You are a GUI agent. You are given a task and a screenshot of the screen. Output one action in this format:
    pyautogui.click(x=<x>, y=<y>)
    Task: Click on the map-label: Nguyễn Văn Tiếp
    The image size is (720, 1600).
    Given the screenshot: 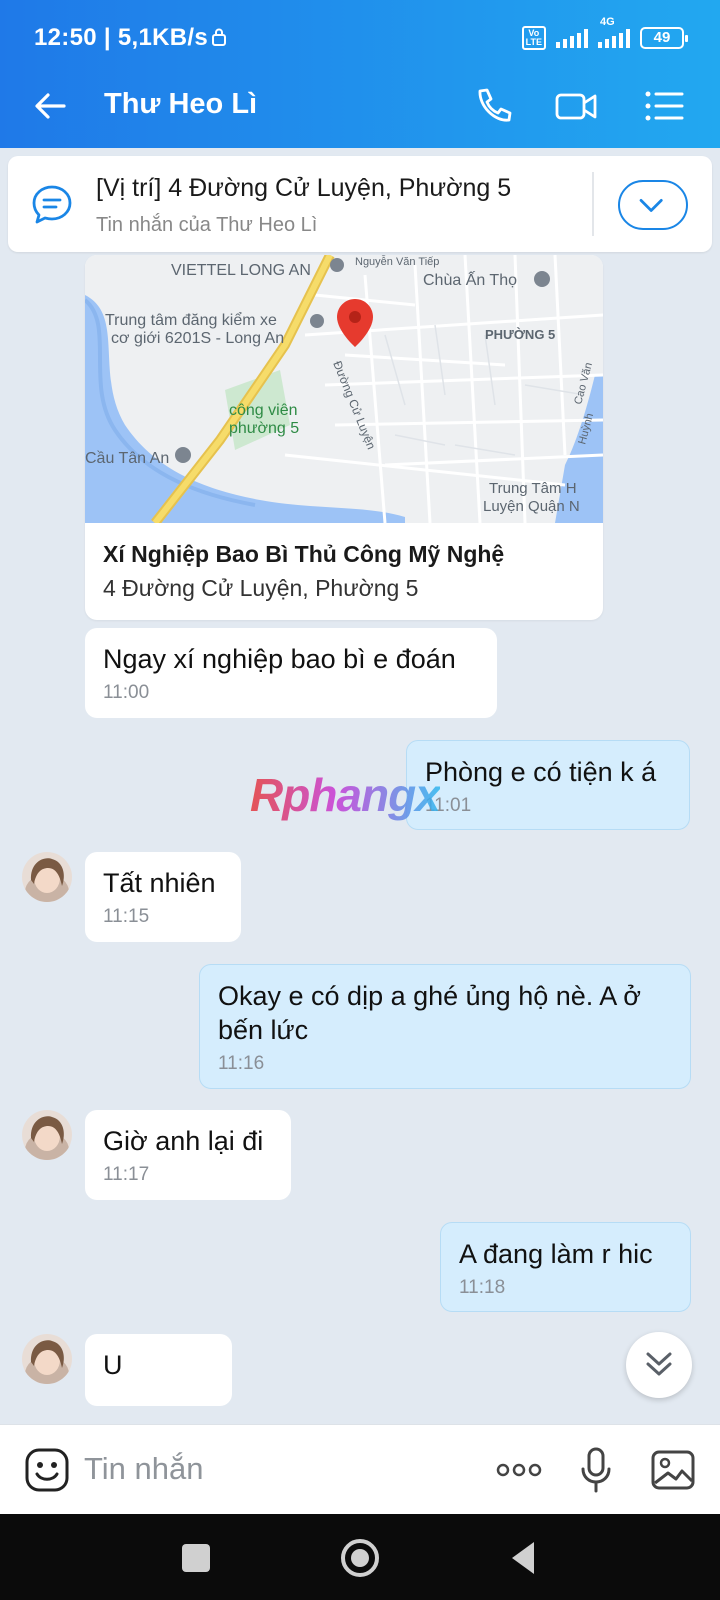 What is the action you would take?
    pyautogui.click(x=397, y=261)
    